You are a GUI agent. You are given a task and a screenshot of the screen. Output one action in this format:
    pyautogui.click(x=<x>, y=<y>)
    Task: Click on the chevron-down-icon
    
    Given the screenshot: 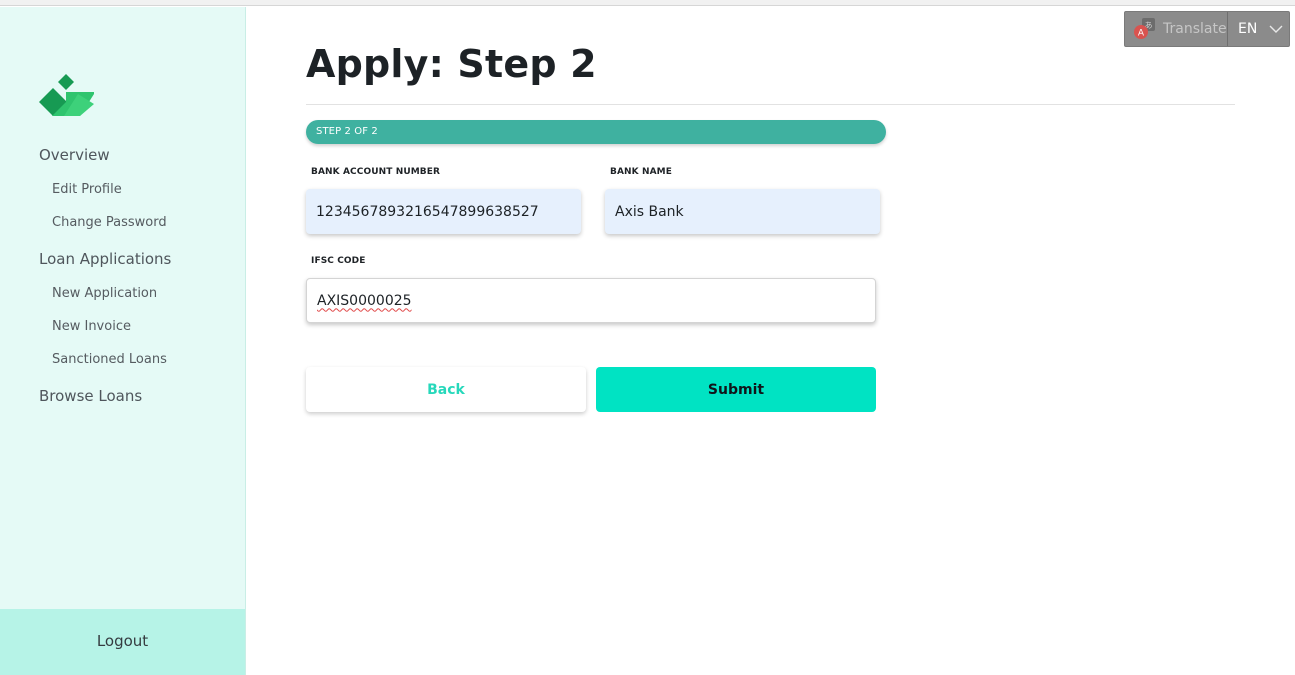 What is the action you would take?
    pyautogui.click(x=1276, y=29)
    